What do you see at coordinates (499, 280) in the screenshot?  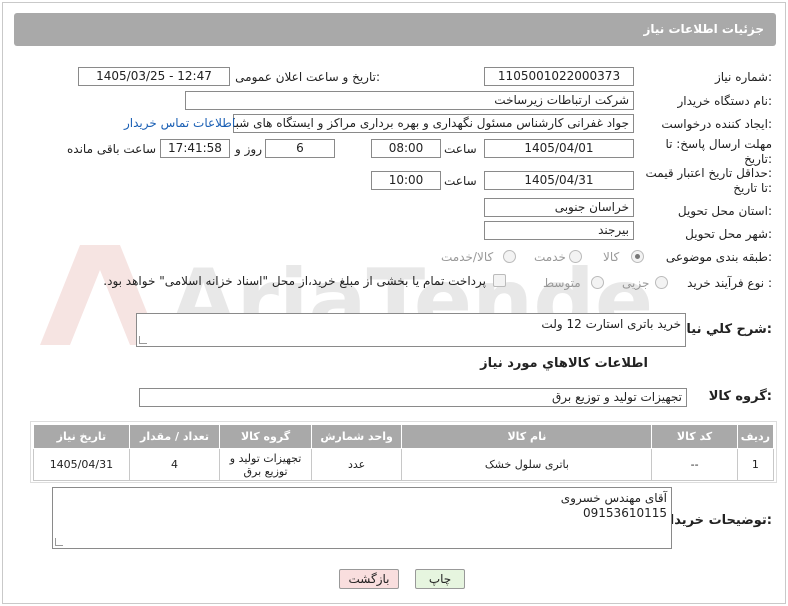 I see `treasury-payment-checkbox` at bounding box center [499, 280].